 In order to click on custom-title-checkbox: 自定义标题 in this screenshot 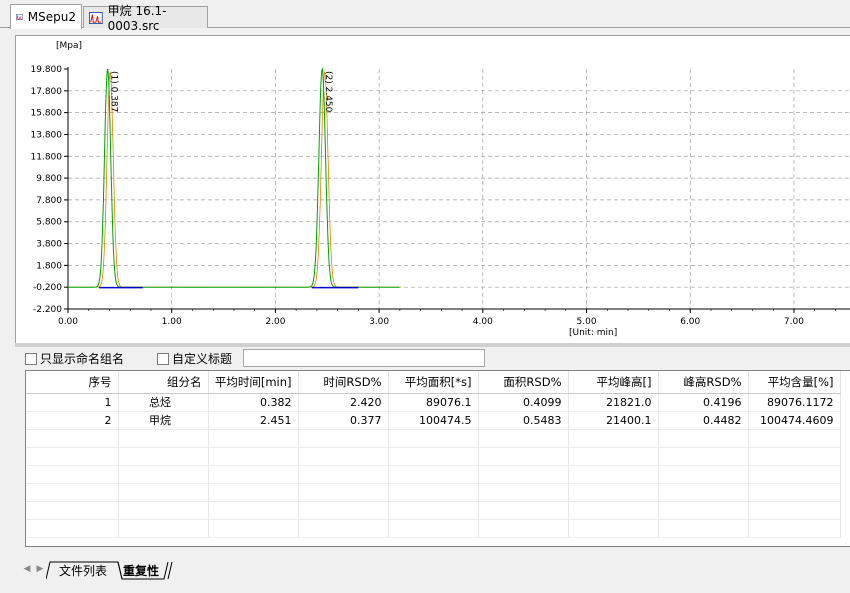, I will do `click(194, 358)`.